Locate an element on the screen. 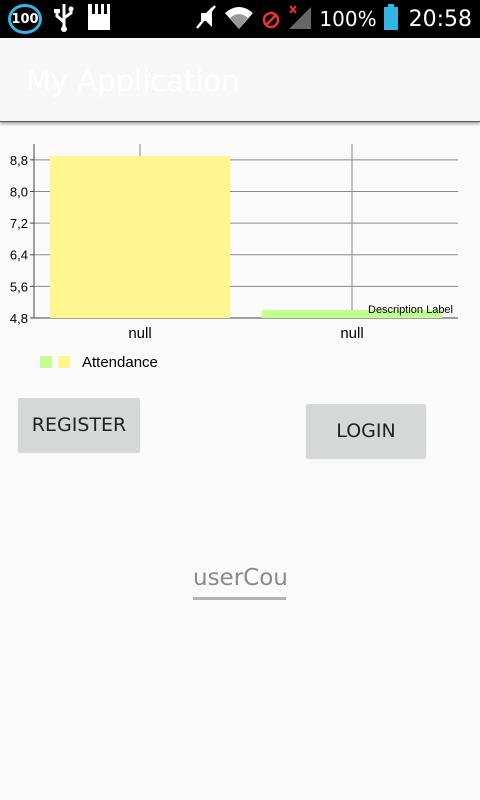  notification-count: 100 is located at coordinates (25, 19).